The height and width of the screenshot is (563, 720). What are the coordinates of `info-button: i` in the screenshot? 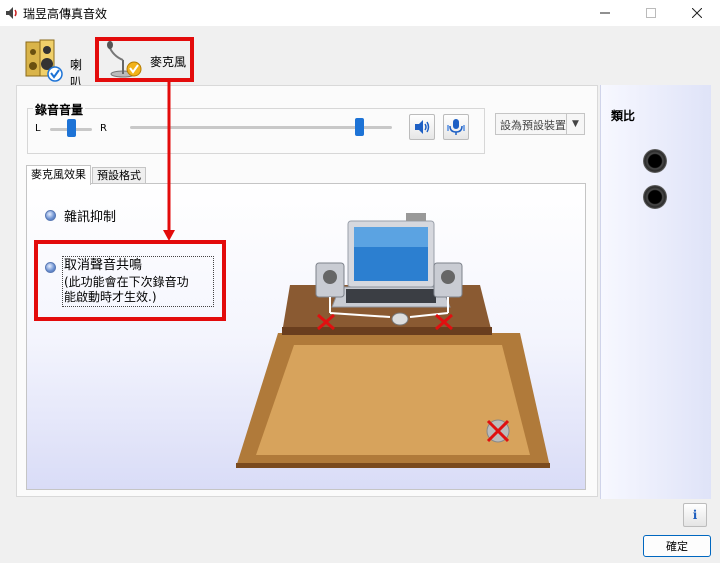 It's located at (695, 515).